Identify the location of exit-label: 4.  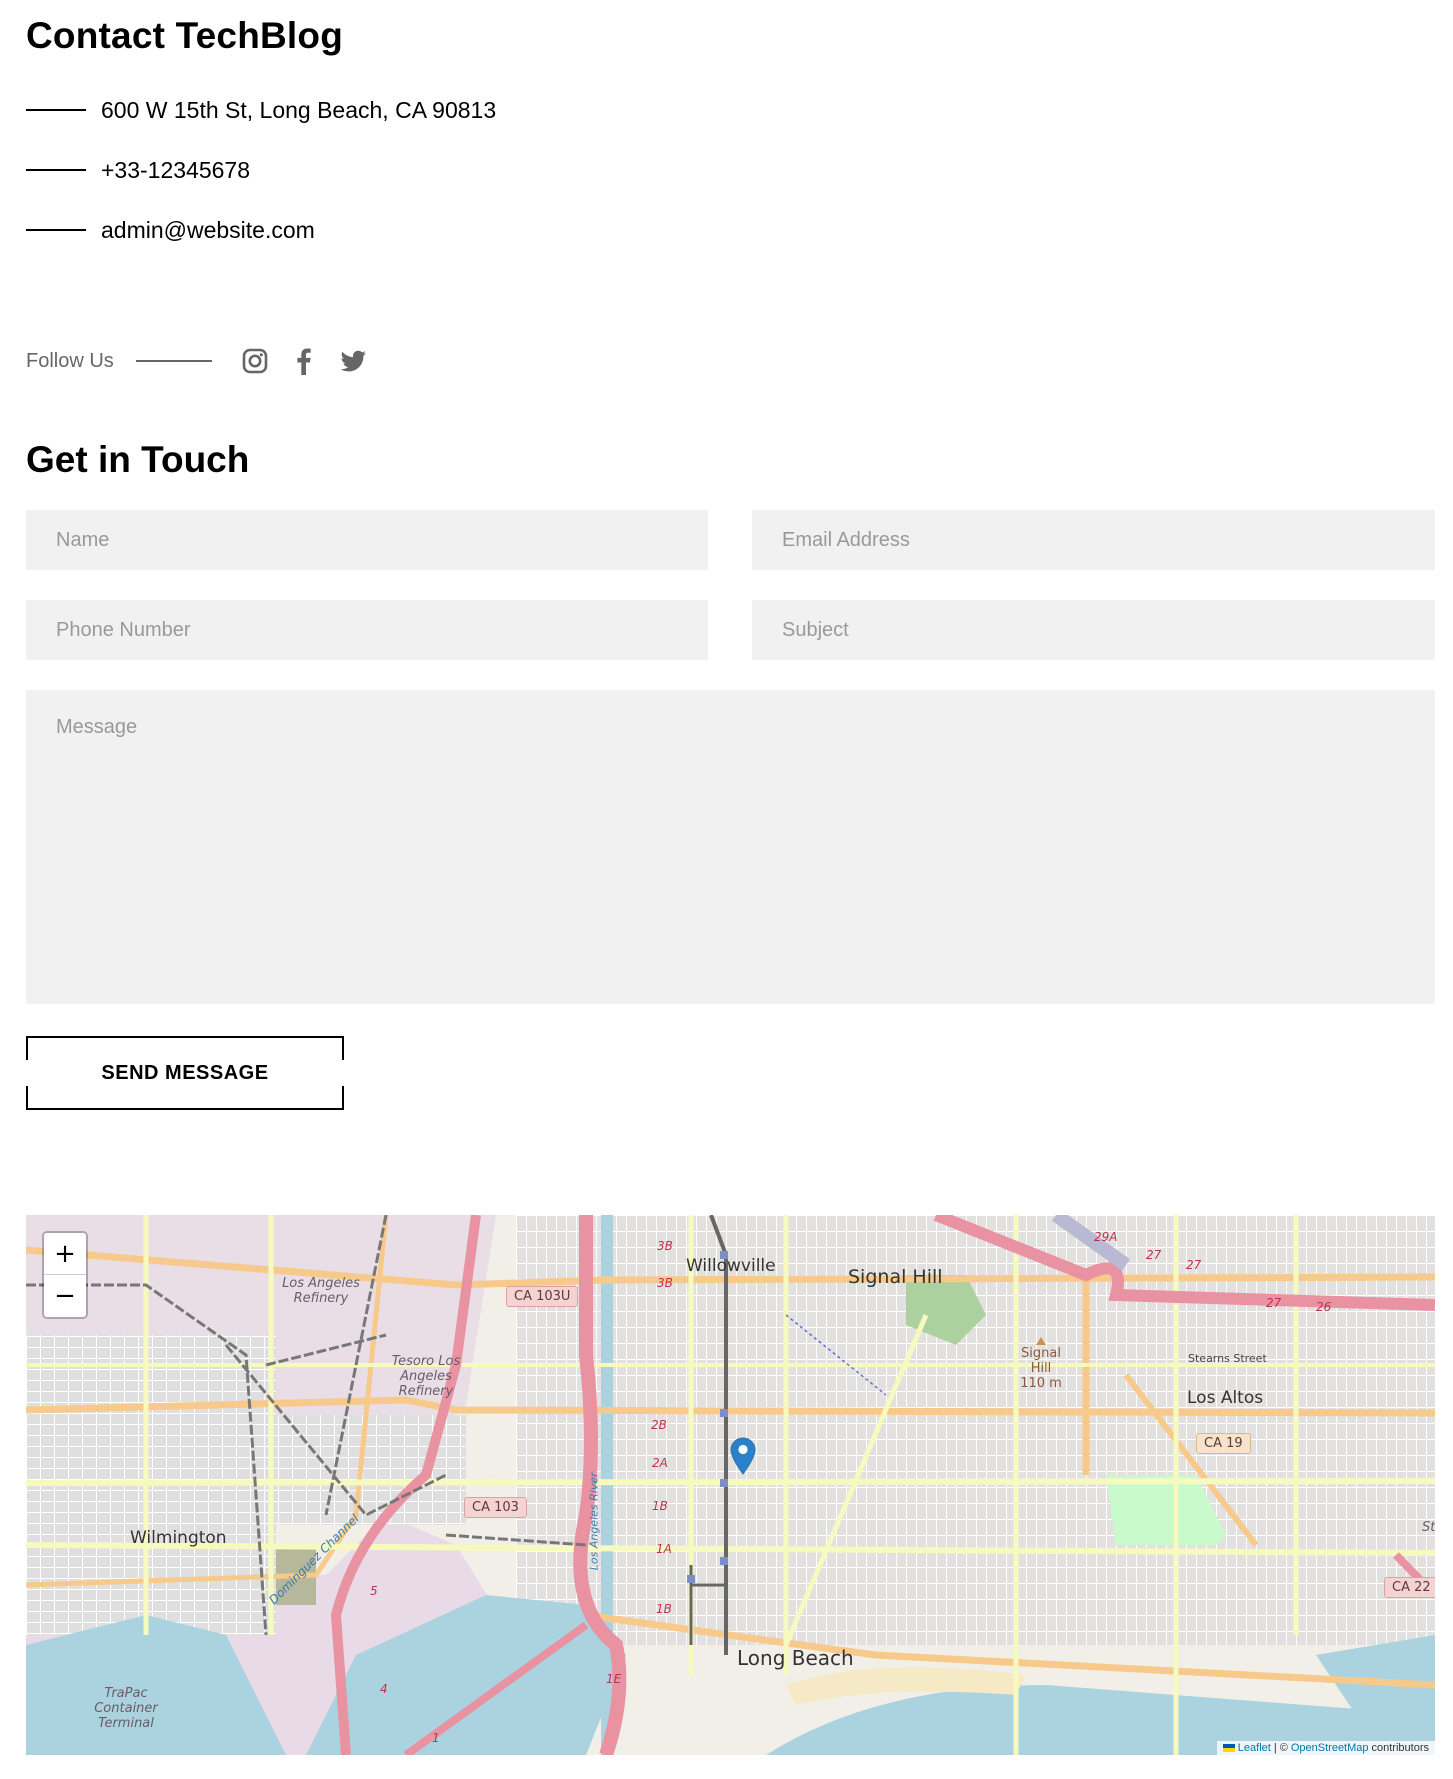
(384, 1689).